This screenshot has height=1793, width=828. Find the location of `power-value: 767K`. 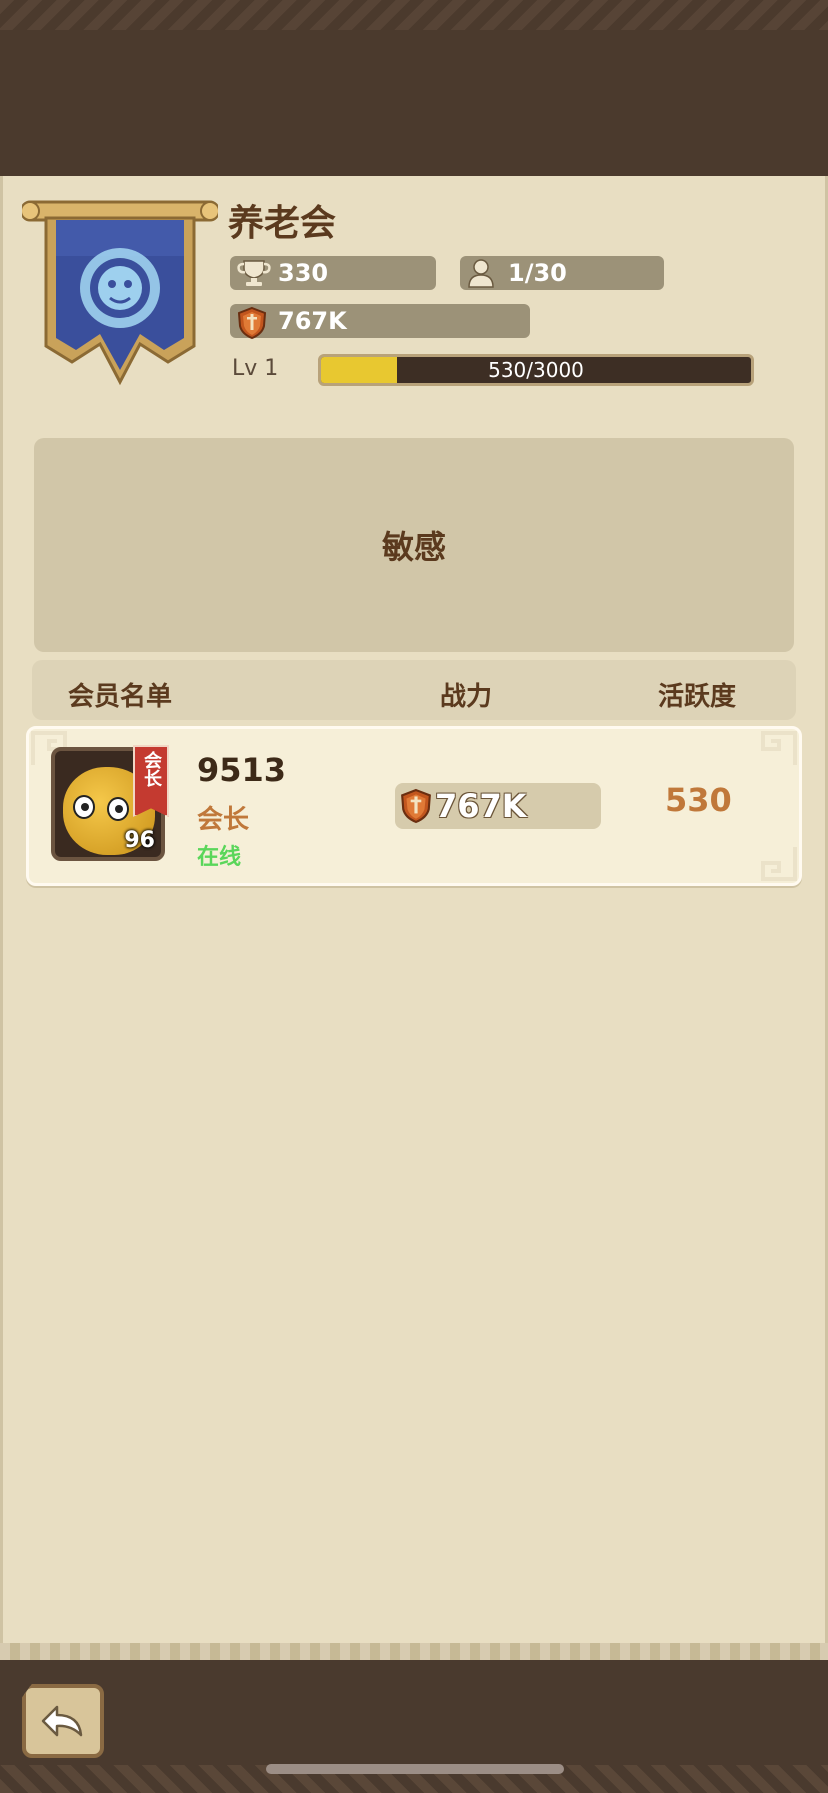

power-value: 767K is located at coordinates (312, 321).